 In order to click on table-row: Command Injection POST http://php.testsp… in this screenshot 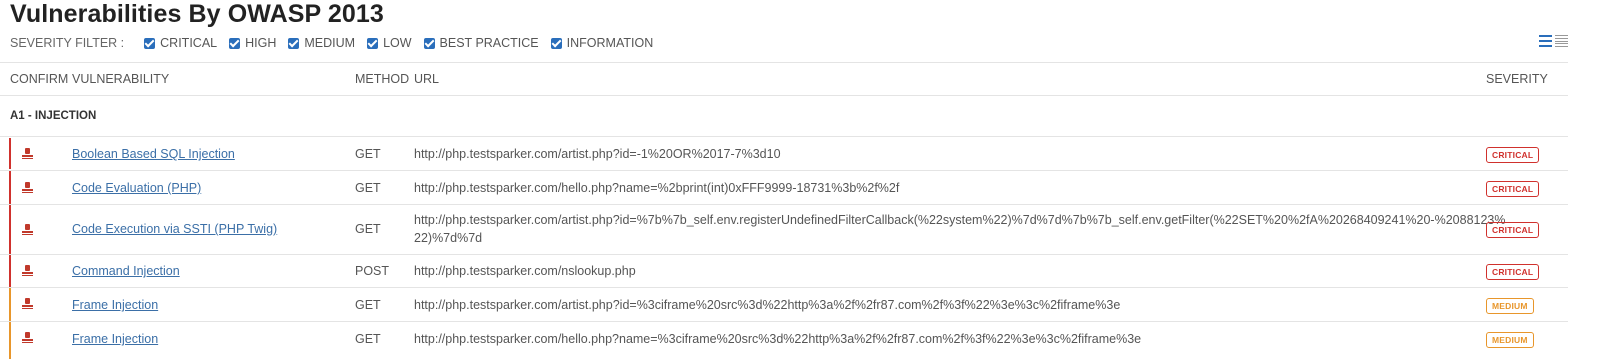, I will do `click(784, 271)`.